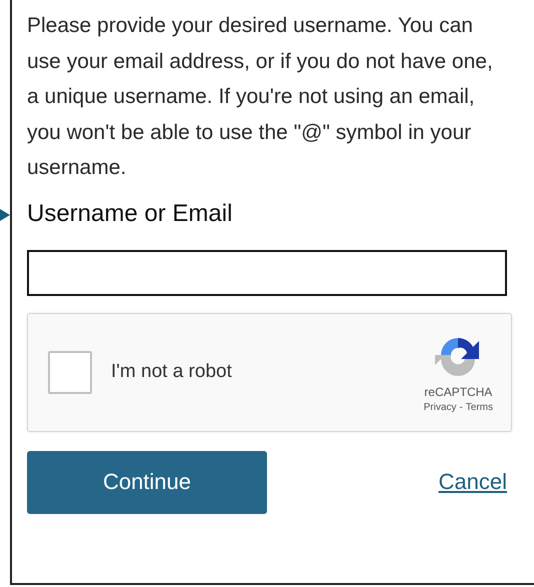  I want to click on field-label: Username or Email, so click(130, 214).